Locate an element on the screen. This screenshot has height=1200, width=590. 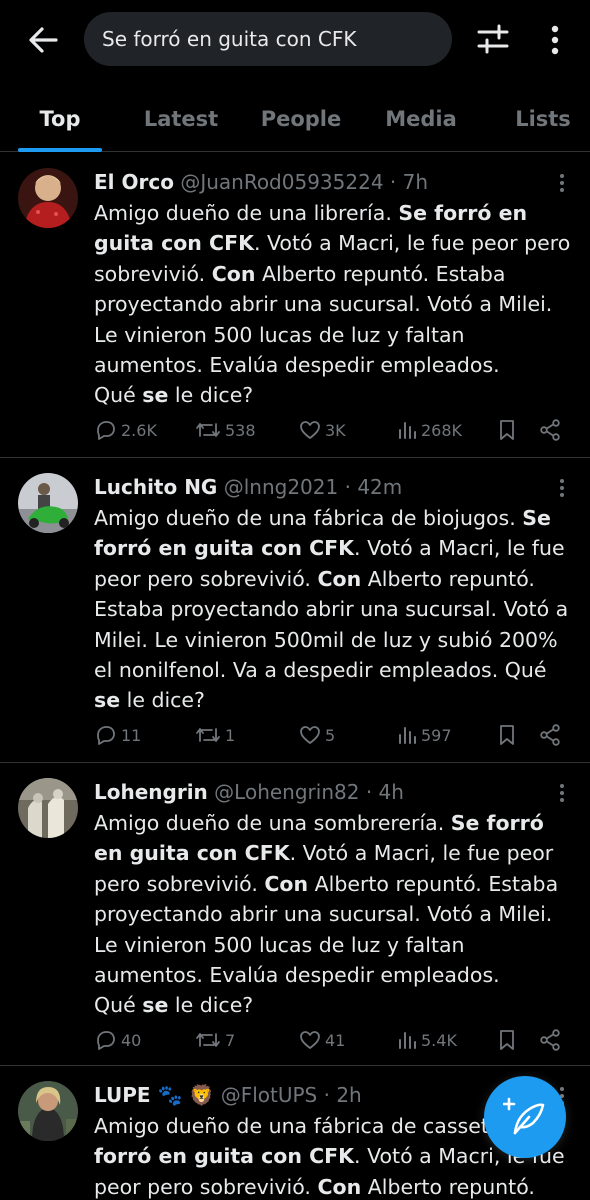
views-button: 597 is located at coordinates (424, 735).